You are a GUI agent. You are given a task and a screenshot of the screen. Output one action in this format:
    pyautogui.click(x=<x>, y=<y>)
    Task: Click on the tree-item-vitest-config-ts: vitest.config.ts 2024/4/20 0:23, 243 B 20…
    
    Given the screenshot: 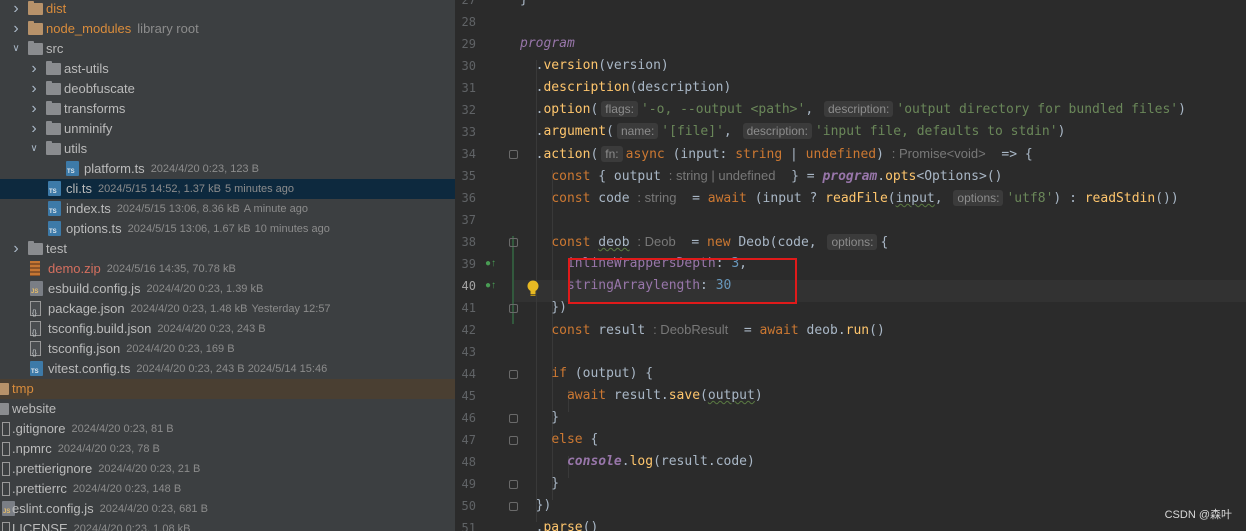 What is the action you would take?
    pyautogui.click(x=227, y=369)
    